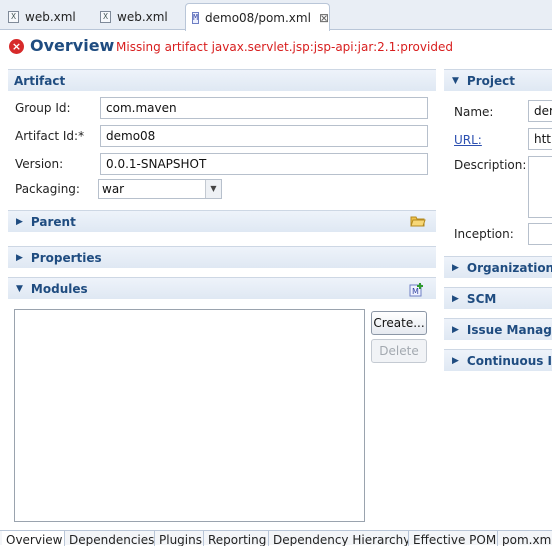  I want to click on section-title: Properties, so click(66, 257).